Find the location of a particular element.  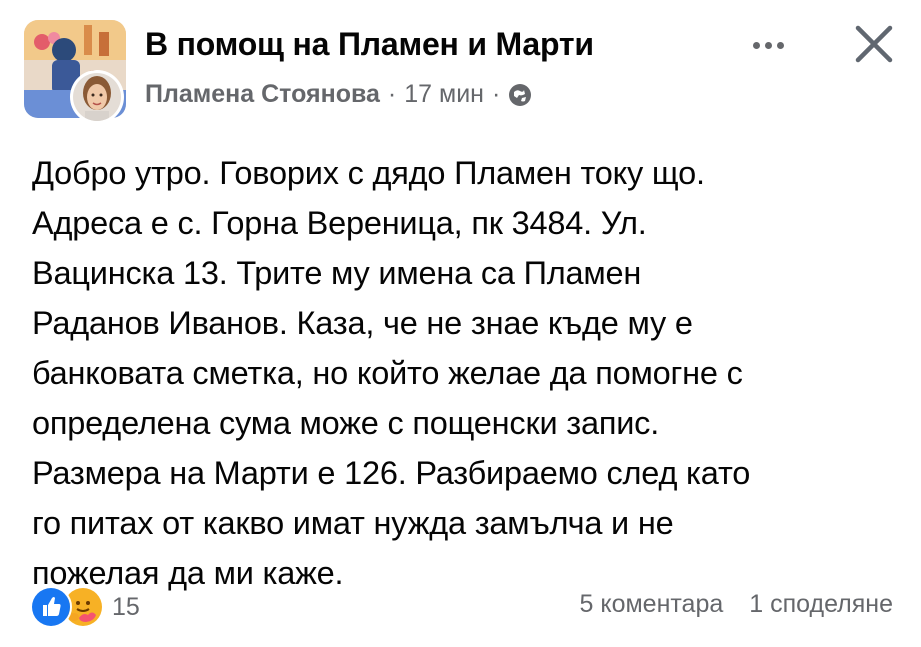

shares-count: 1 споделяне is located at coordinates (821, 604).